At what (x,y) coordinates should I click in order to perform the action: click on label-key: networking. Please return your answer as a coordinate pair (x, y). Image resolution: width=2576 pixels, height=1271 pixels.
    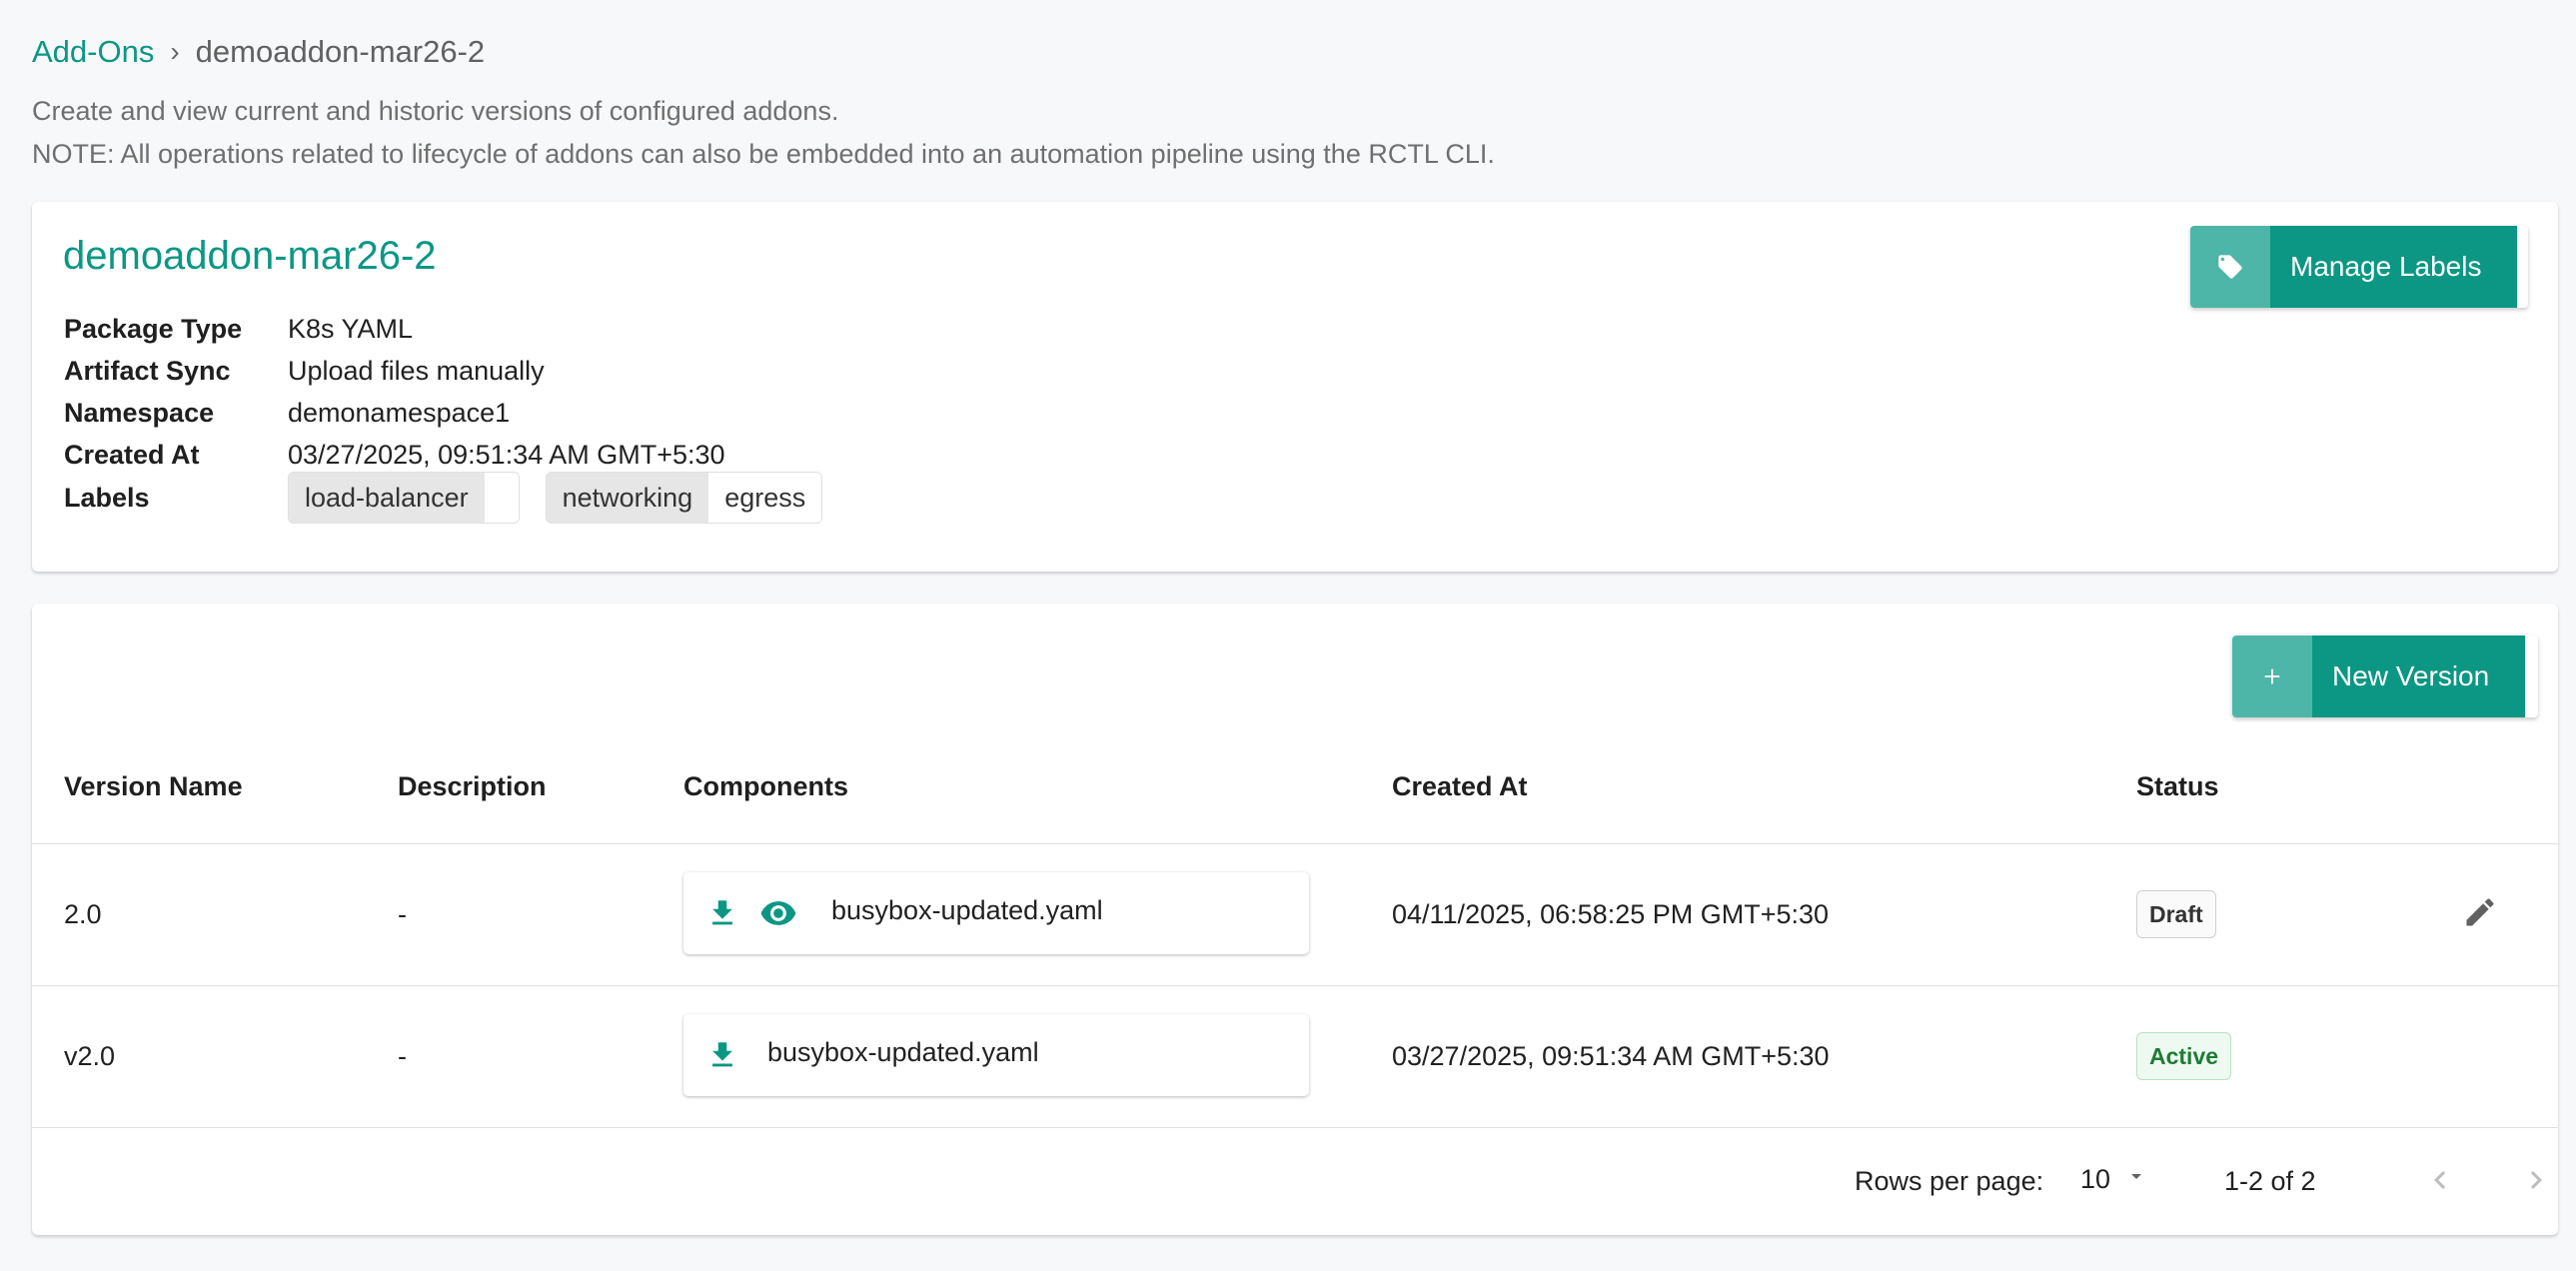
    Looking at the image, I should click on (627, 498).